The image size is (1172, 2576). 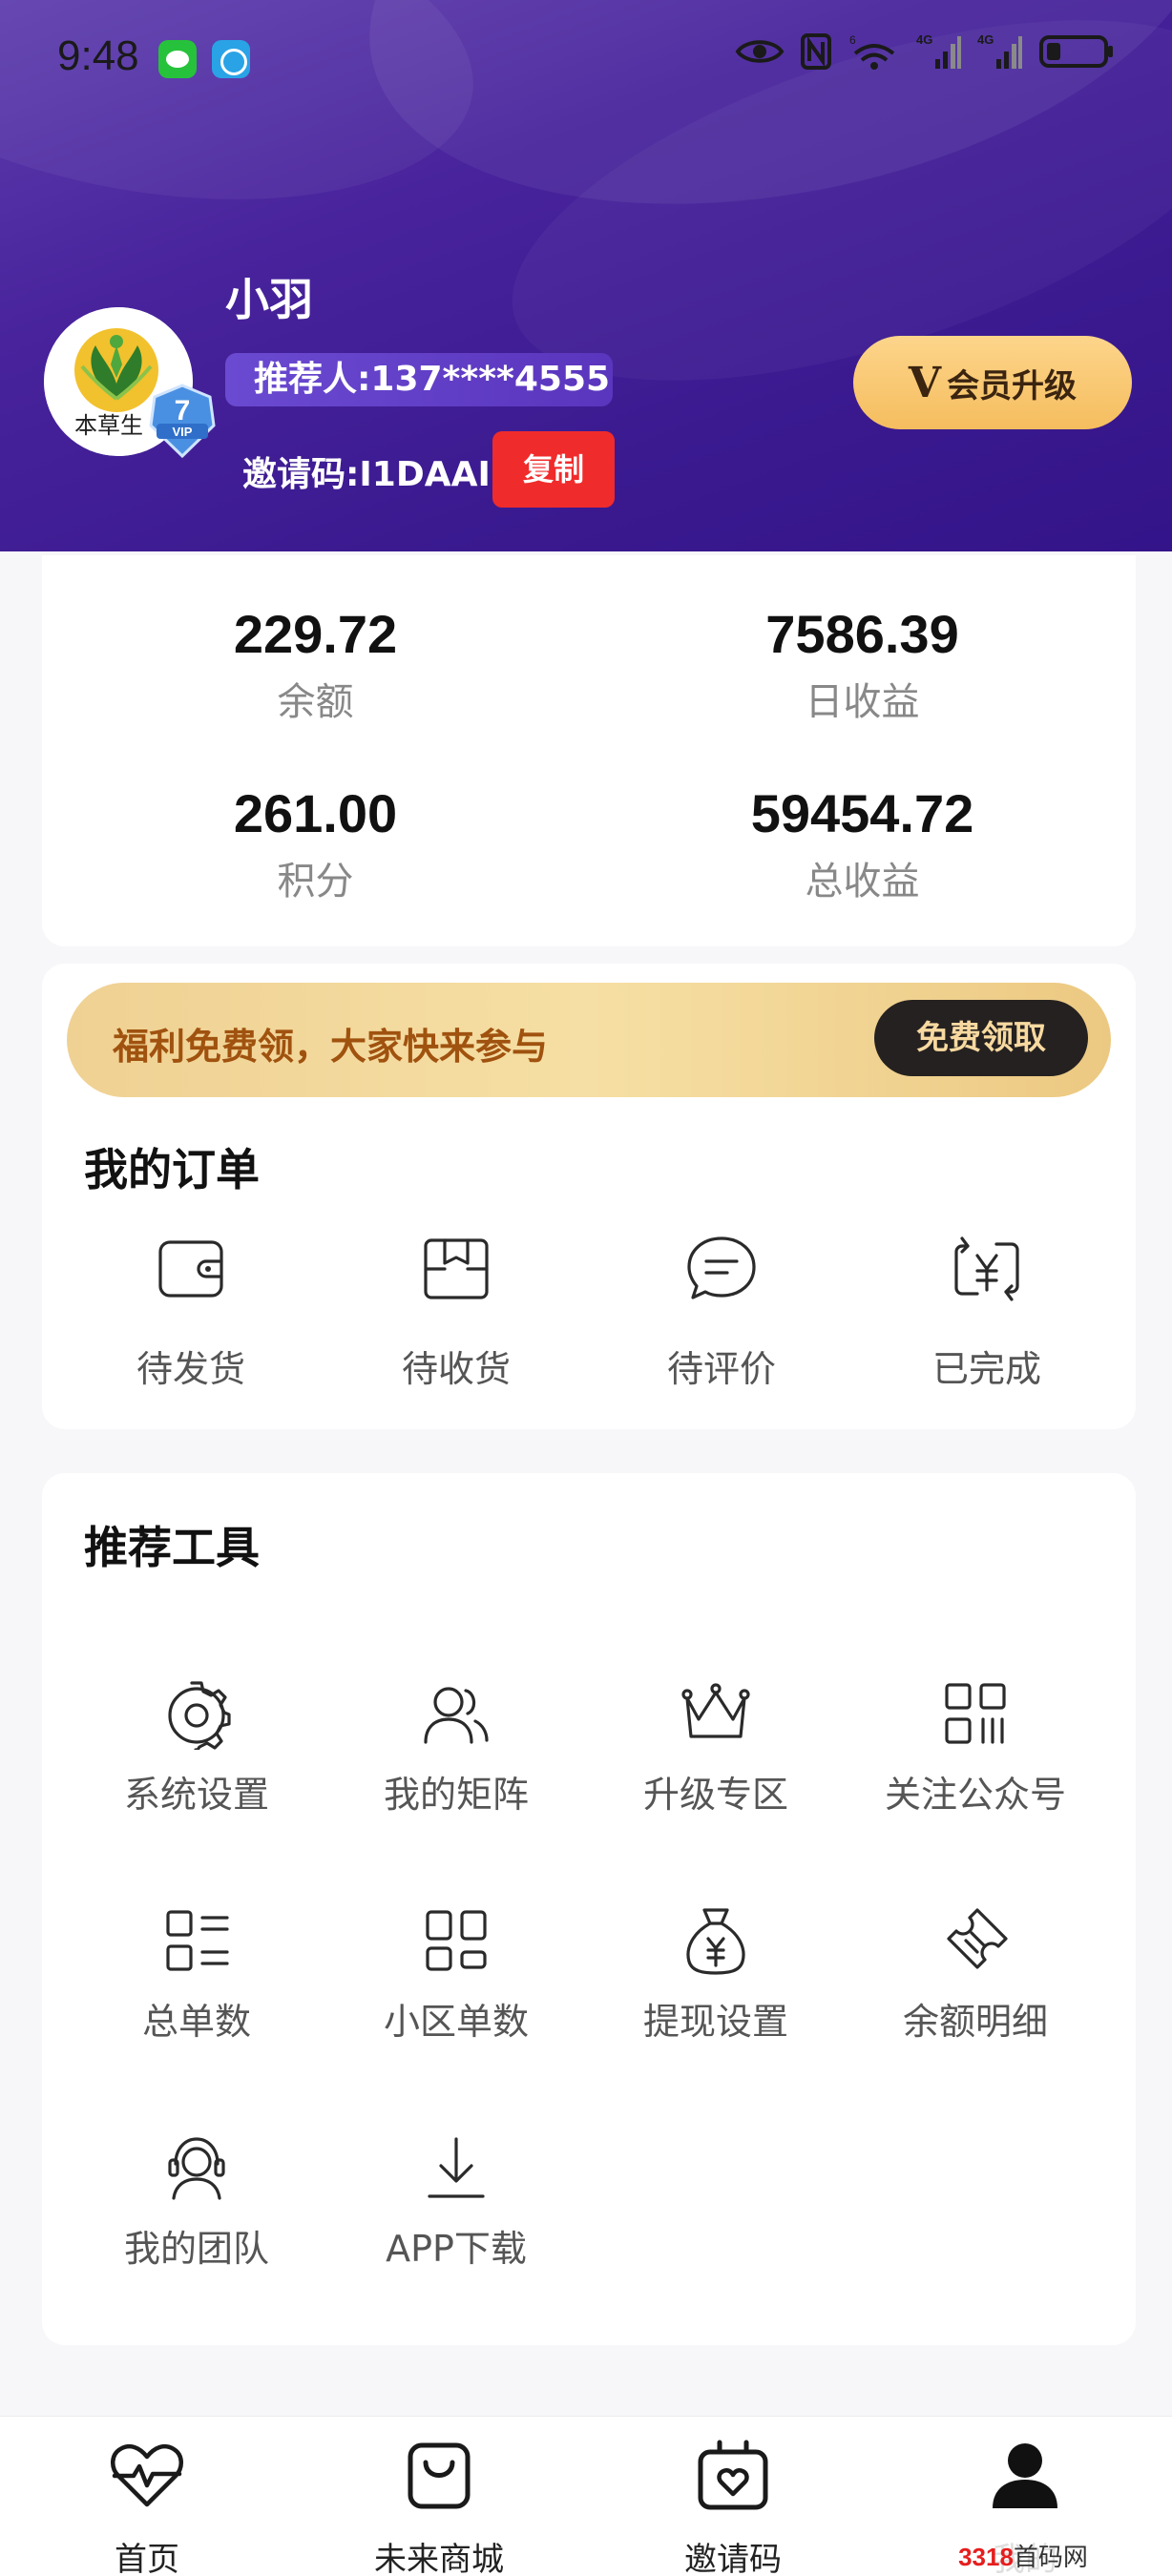 What do you see at coordinates (986, 2557) in the screenshot?
I see `watermark-prefix: 3318` at bounding box center [986, 2557].